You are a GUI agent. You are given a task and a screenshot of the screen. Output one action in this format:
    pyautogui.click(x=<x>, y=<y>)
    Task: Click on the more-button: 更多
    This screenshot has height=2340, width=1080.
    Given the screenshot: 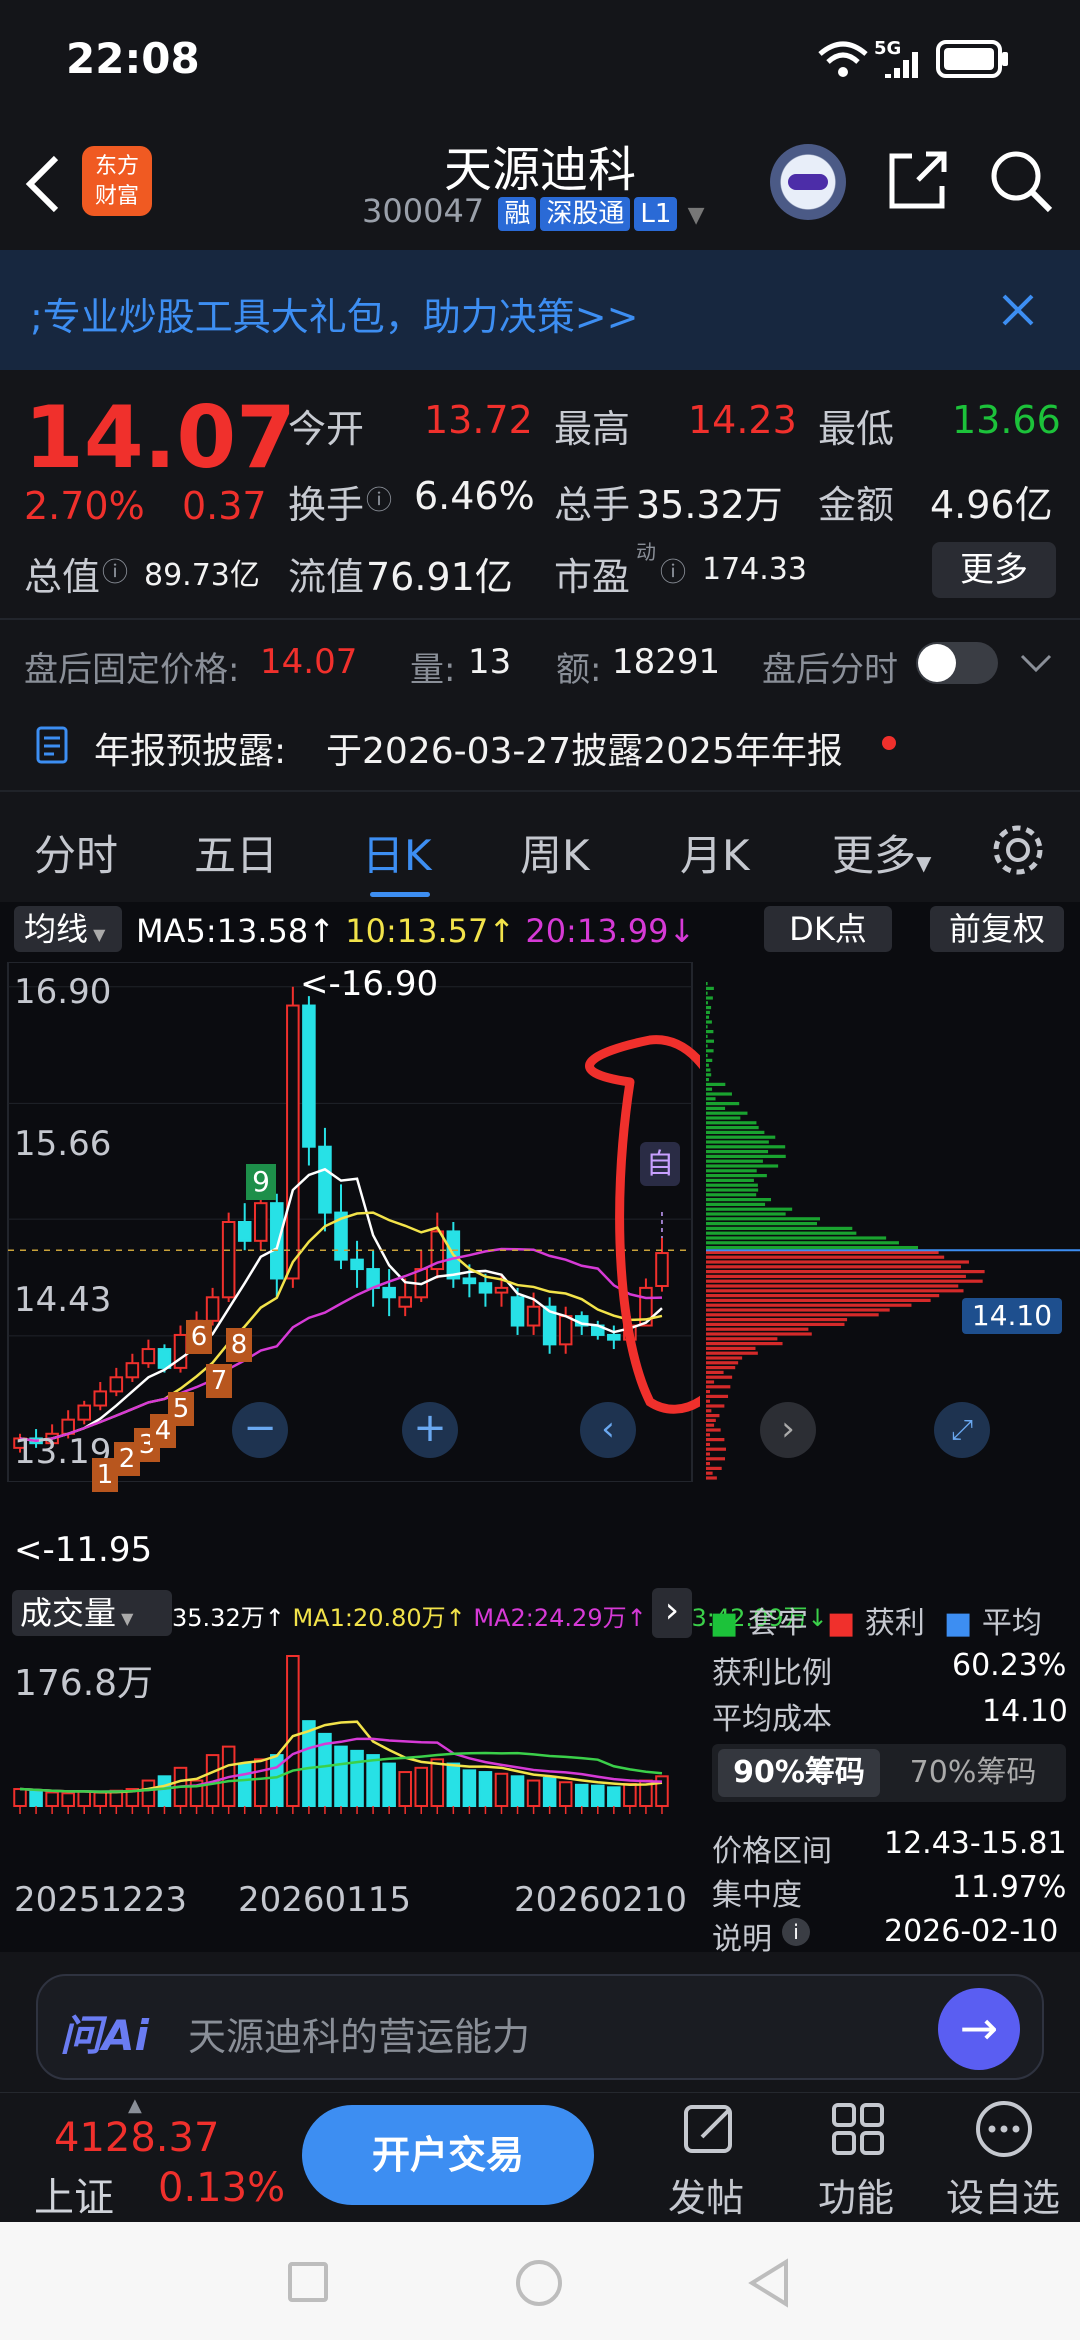 What is the action you would take?
    pyautogui.click(x=994, y=570)
    